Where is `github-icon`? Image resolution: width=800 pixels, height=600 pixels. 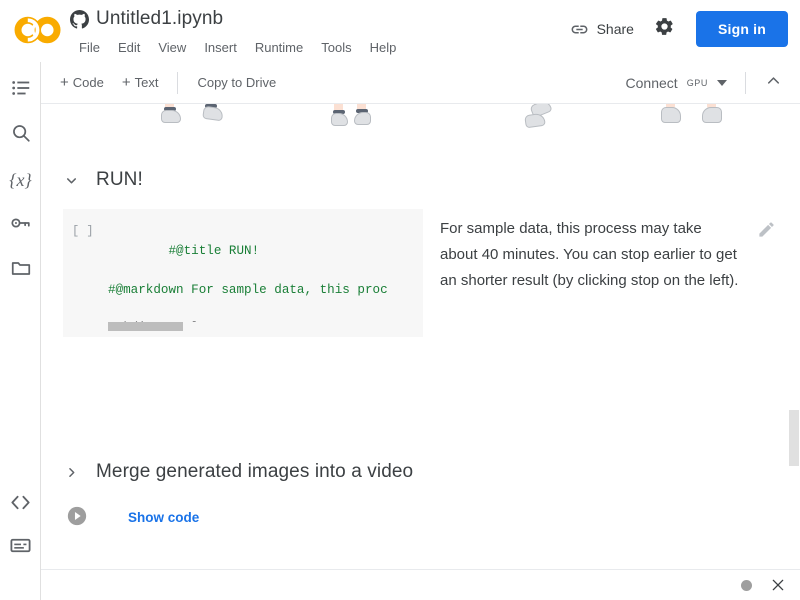
github-icon is located at coordinates (79, 19).